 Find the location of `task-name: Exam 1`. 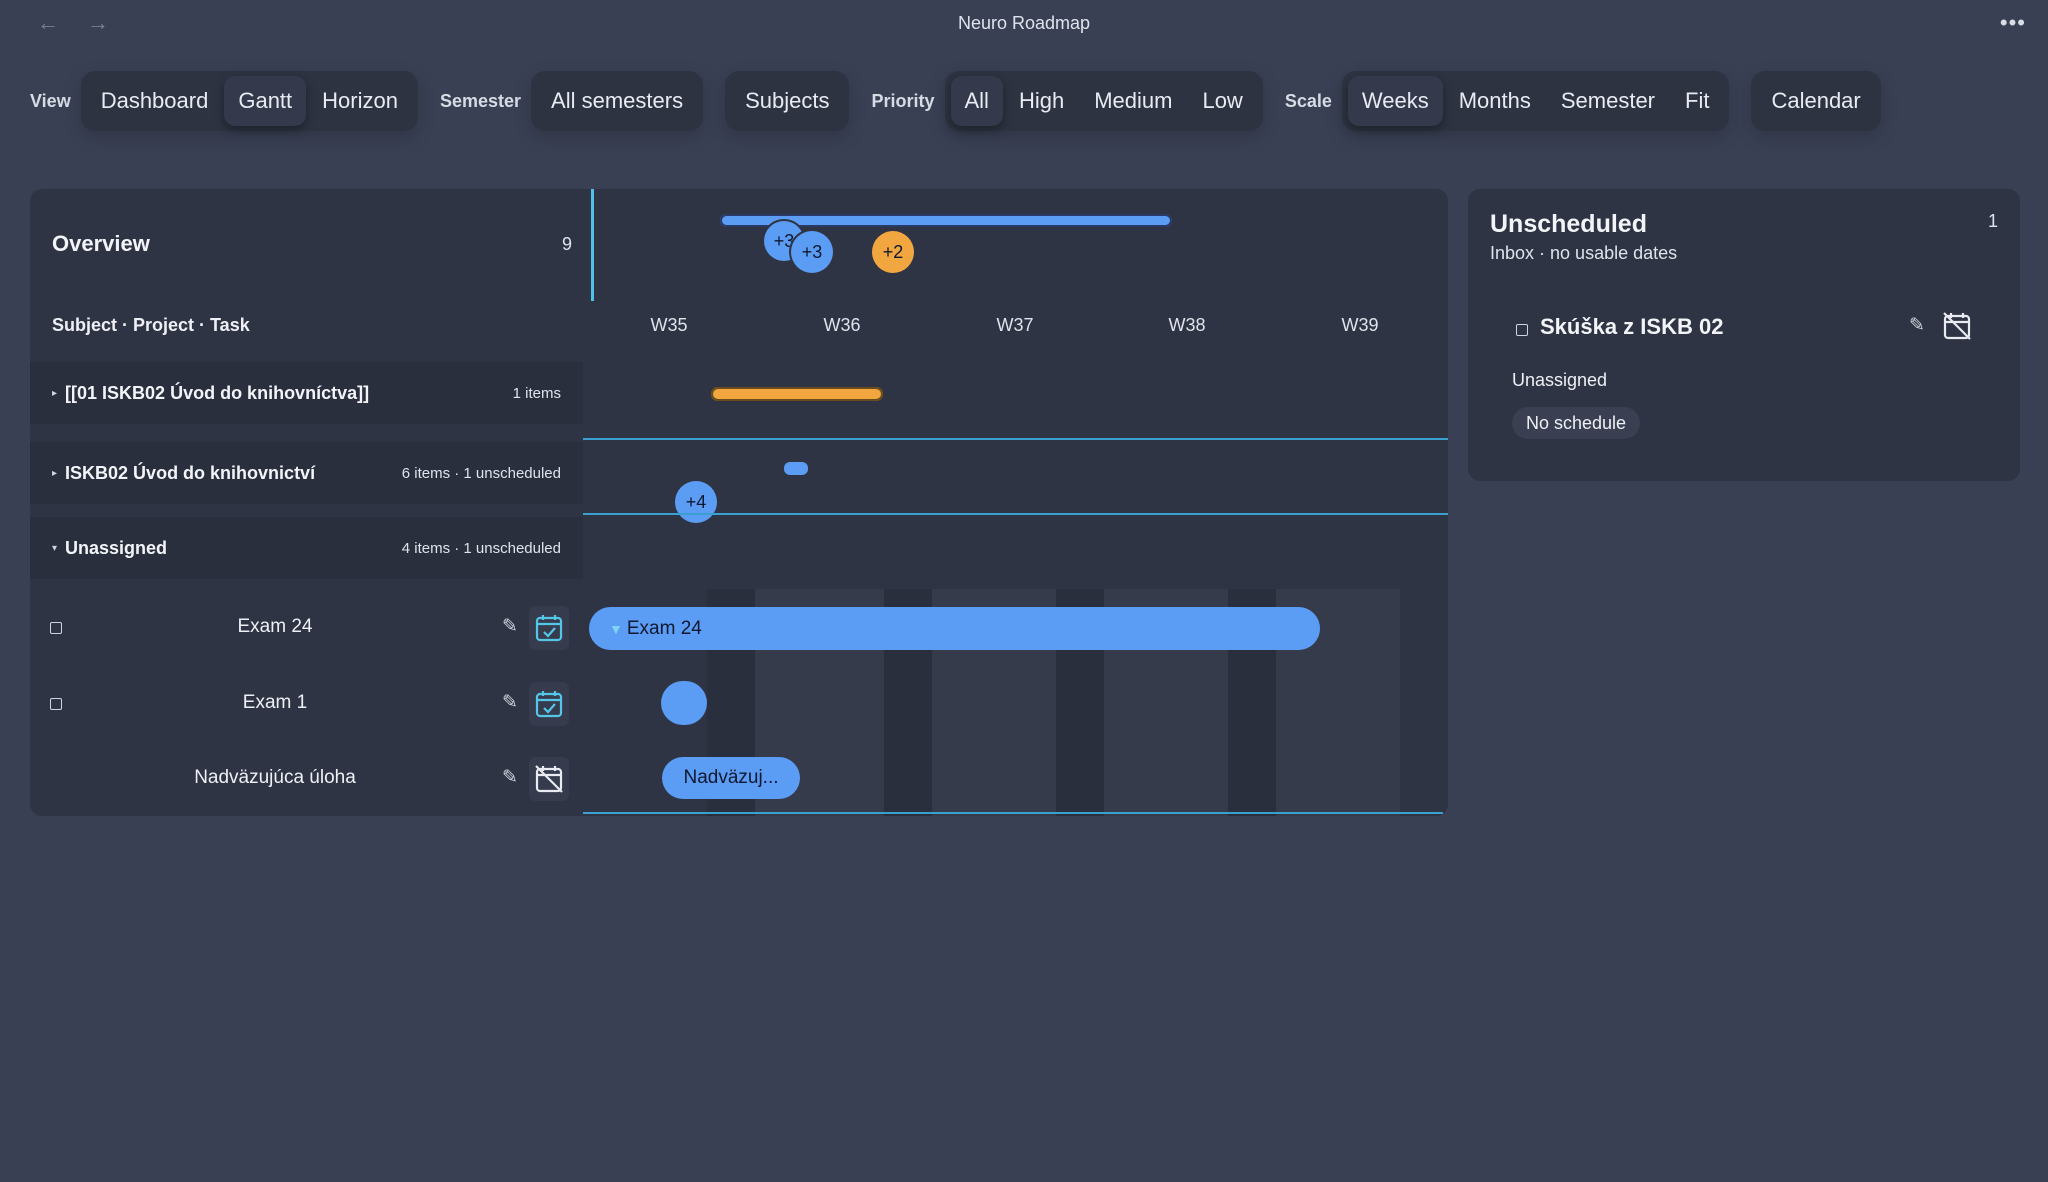

task-name: Exam 1 is located at coordinates (275, 702).